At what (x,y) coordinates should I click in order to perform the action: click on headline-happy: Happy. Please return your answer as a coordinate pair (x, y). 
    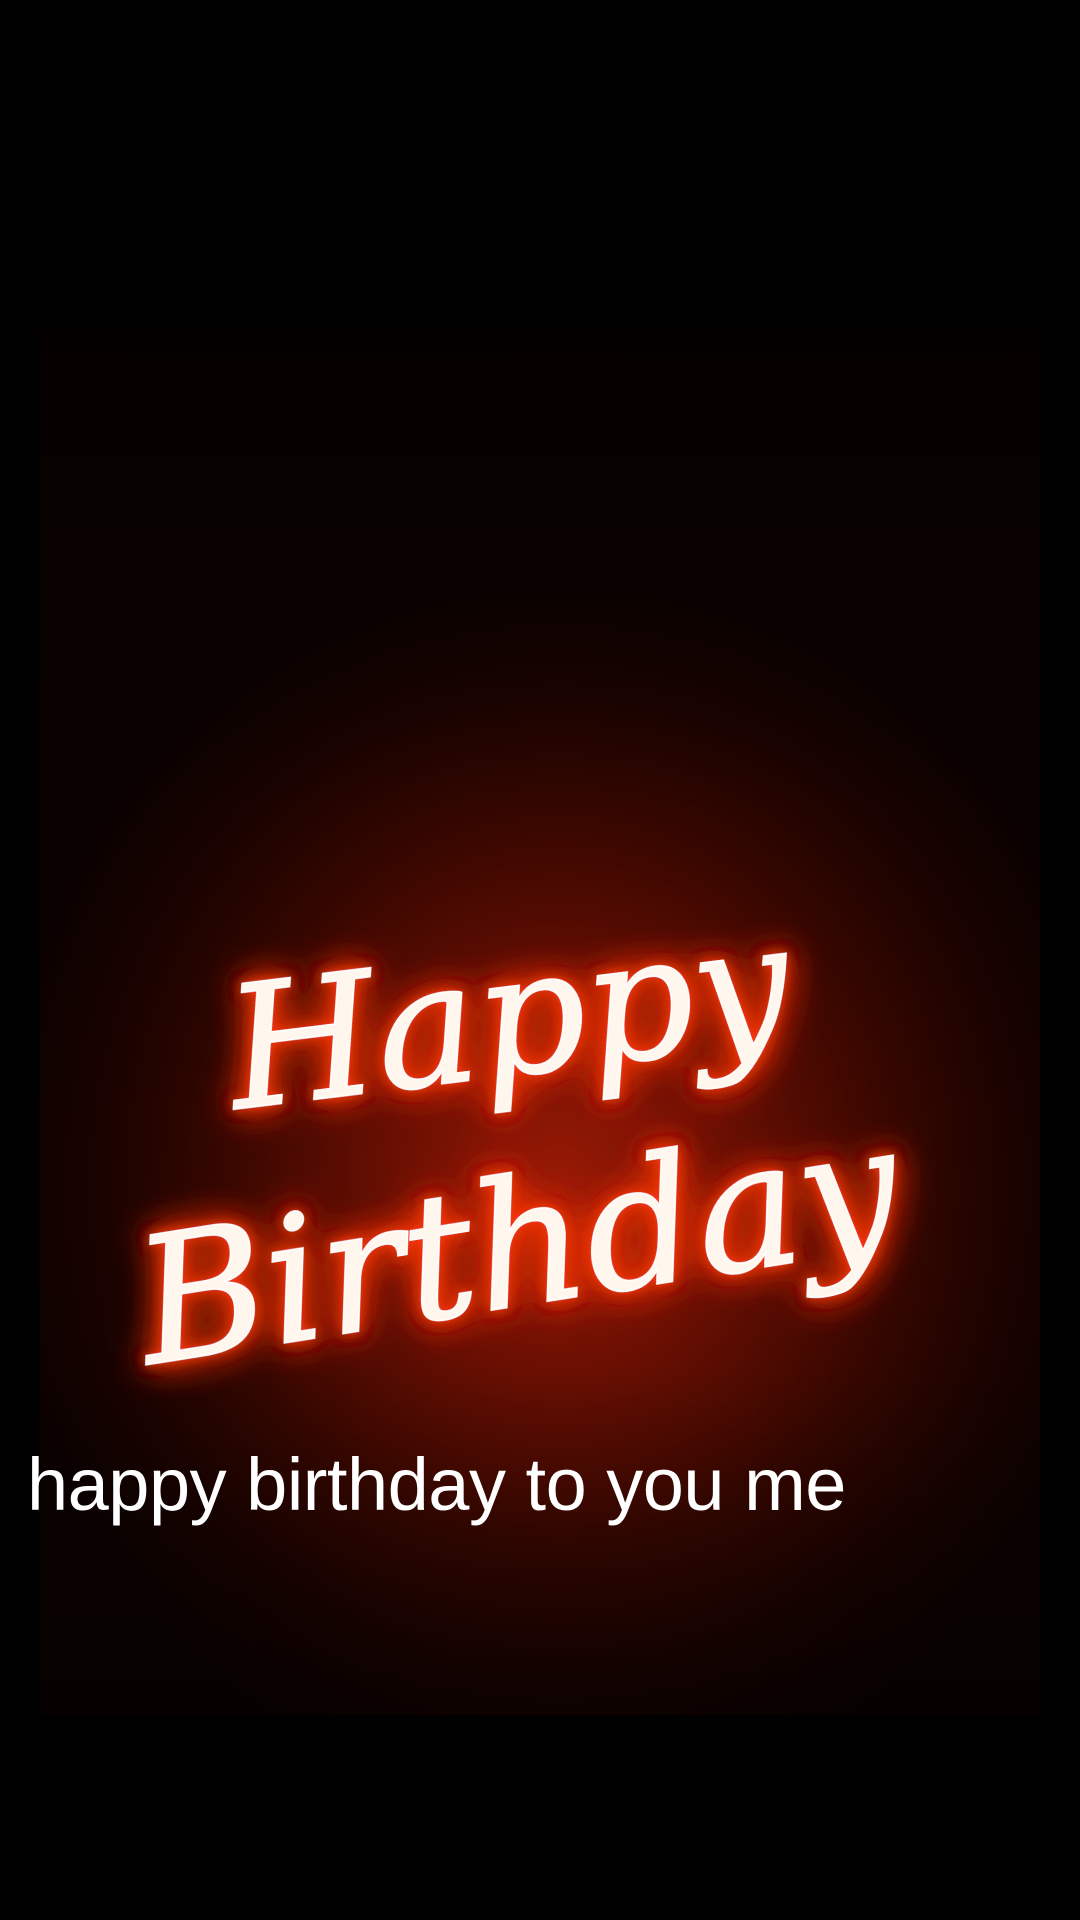
    Looking at the image, I should click on (508, 1017).